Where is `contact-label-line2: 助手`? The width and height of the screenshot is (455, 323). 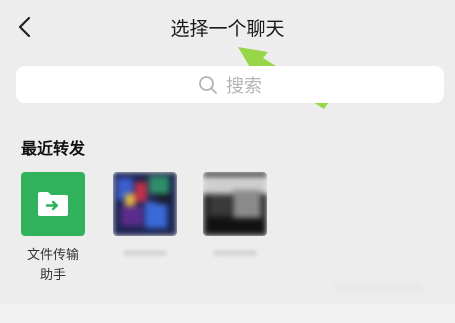
contact-label-line2: 助手 is located at coordinates (52, 275).